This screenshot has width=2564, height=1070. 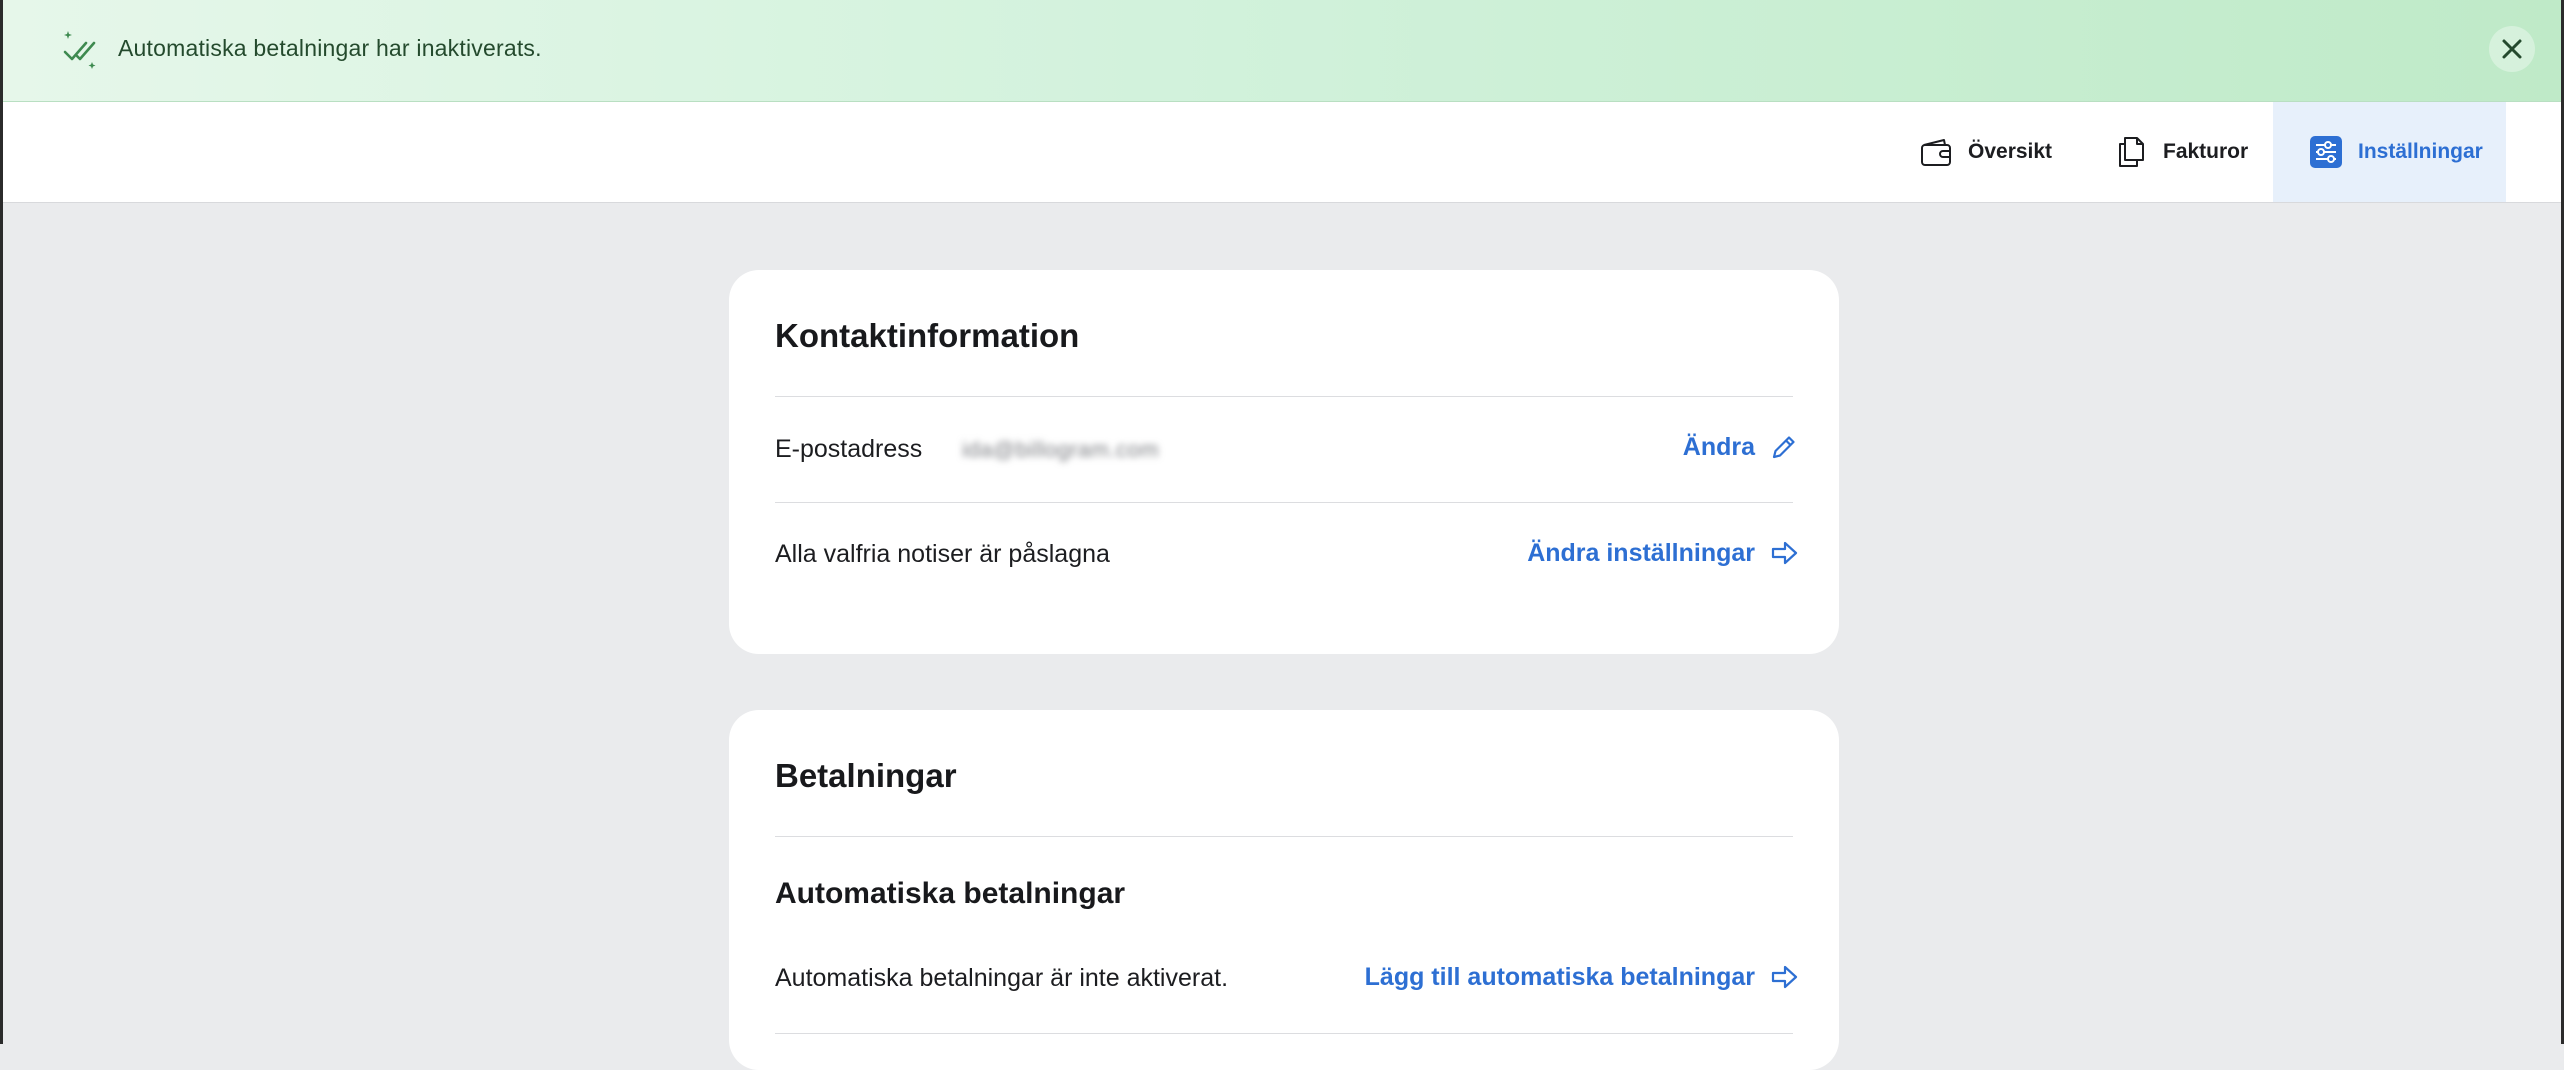 I want to click on change-notification-settings-link: Ändra inställningar, so click(x=1663, y=553).